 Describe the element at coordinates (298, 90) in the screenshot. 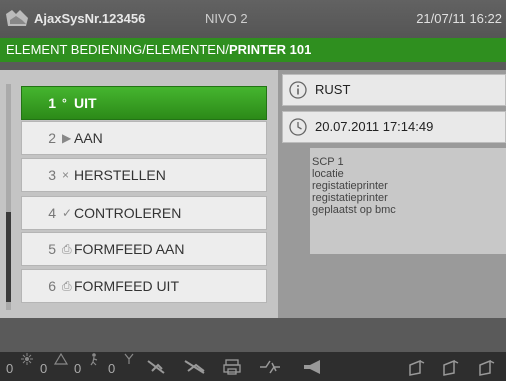

I see `info-icon` at that location.